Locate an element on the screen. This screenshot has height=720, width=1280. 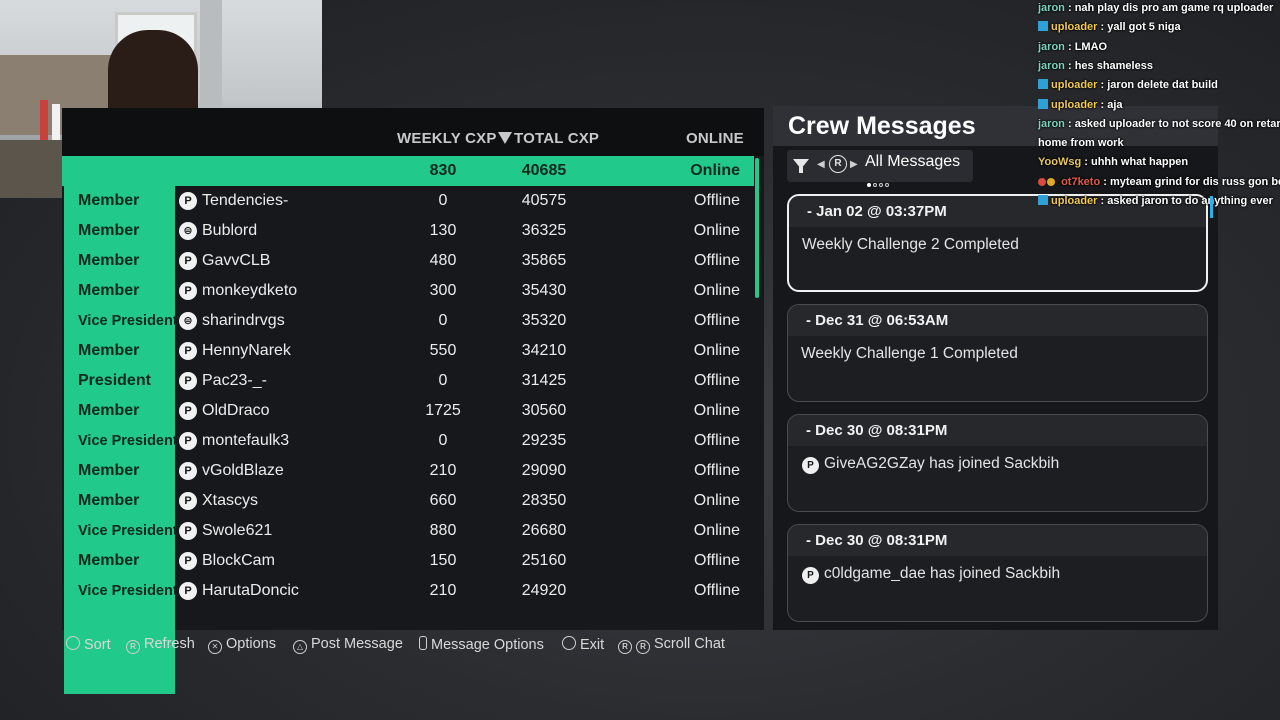
weekly-cxp-header: WEEKLY CXP is located at coordinates (447, 138).